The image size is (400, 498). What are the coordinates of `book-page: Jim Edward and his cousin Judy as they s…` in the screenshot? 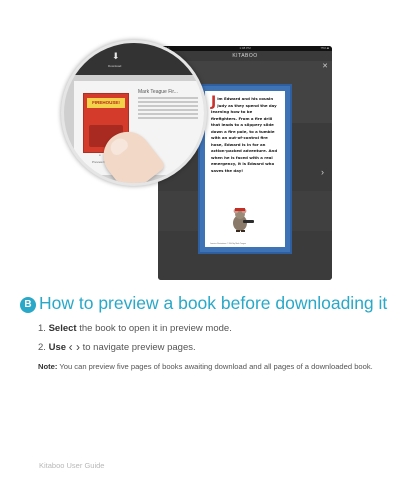 It's located at (245, 169).